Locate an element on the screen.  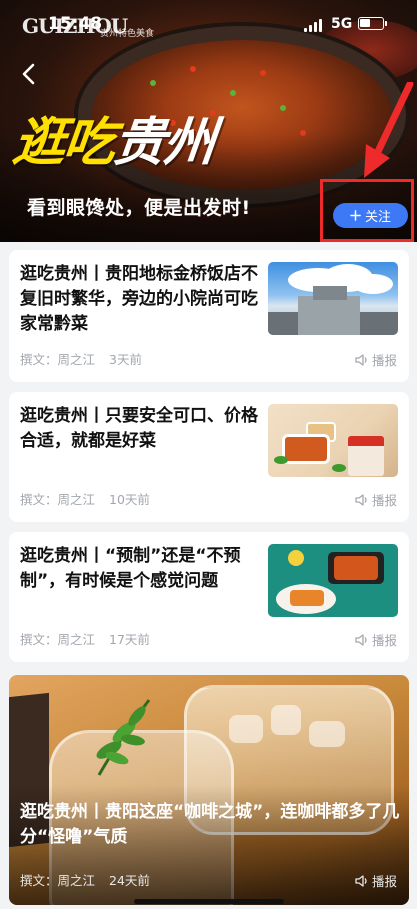
featured-meta: 撰文：周之江 24天前 is located at coordinates (85, 879).